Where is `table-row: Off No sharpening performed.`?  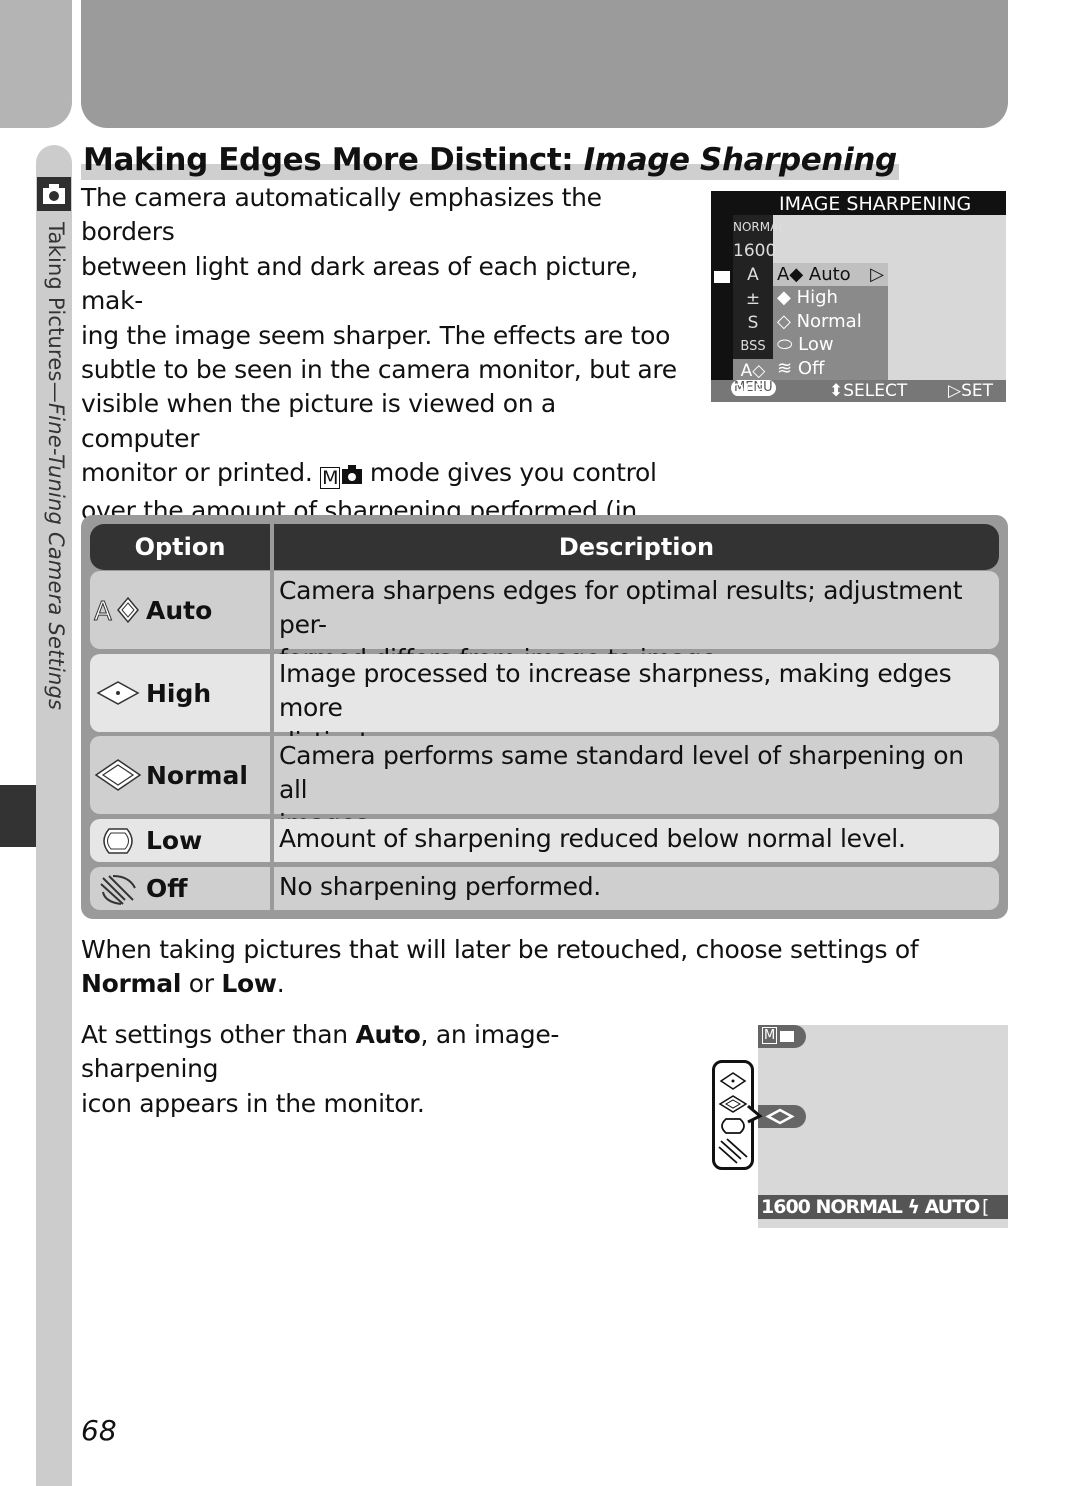 table-row: Off No sharpening performed. is located at coordinates (544, 888).